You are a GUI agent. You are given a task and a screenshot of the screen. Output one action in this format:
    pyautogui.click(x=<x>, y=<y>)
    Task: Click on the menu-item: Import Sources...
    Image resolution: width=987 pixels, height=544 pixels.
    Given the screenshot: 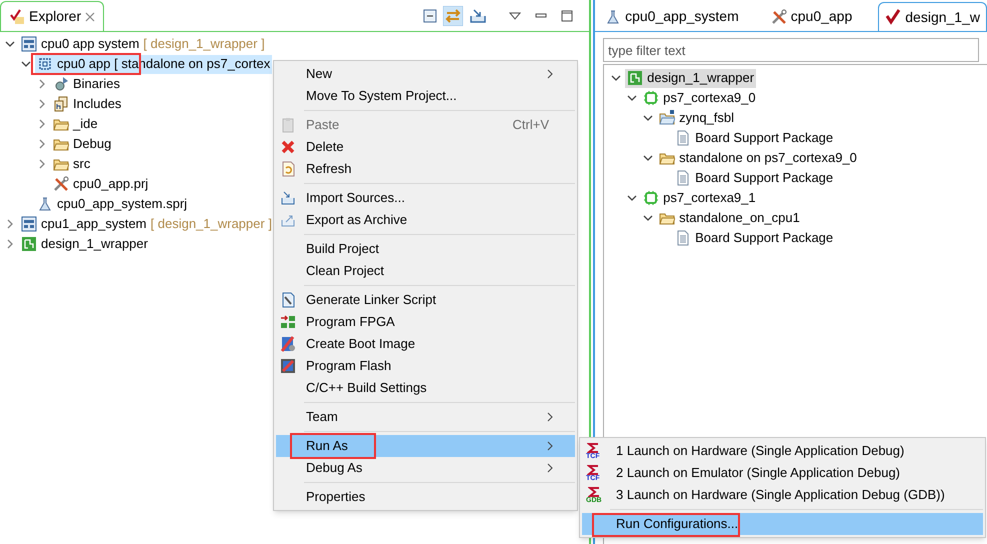 What is the action you would take?
    pyautogui.click(x=425, y=198)
    